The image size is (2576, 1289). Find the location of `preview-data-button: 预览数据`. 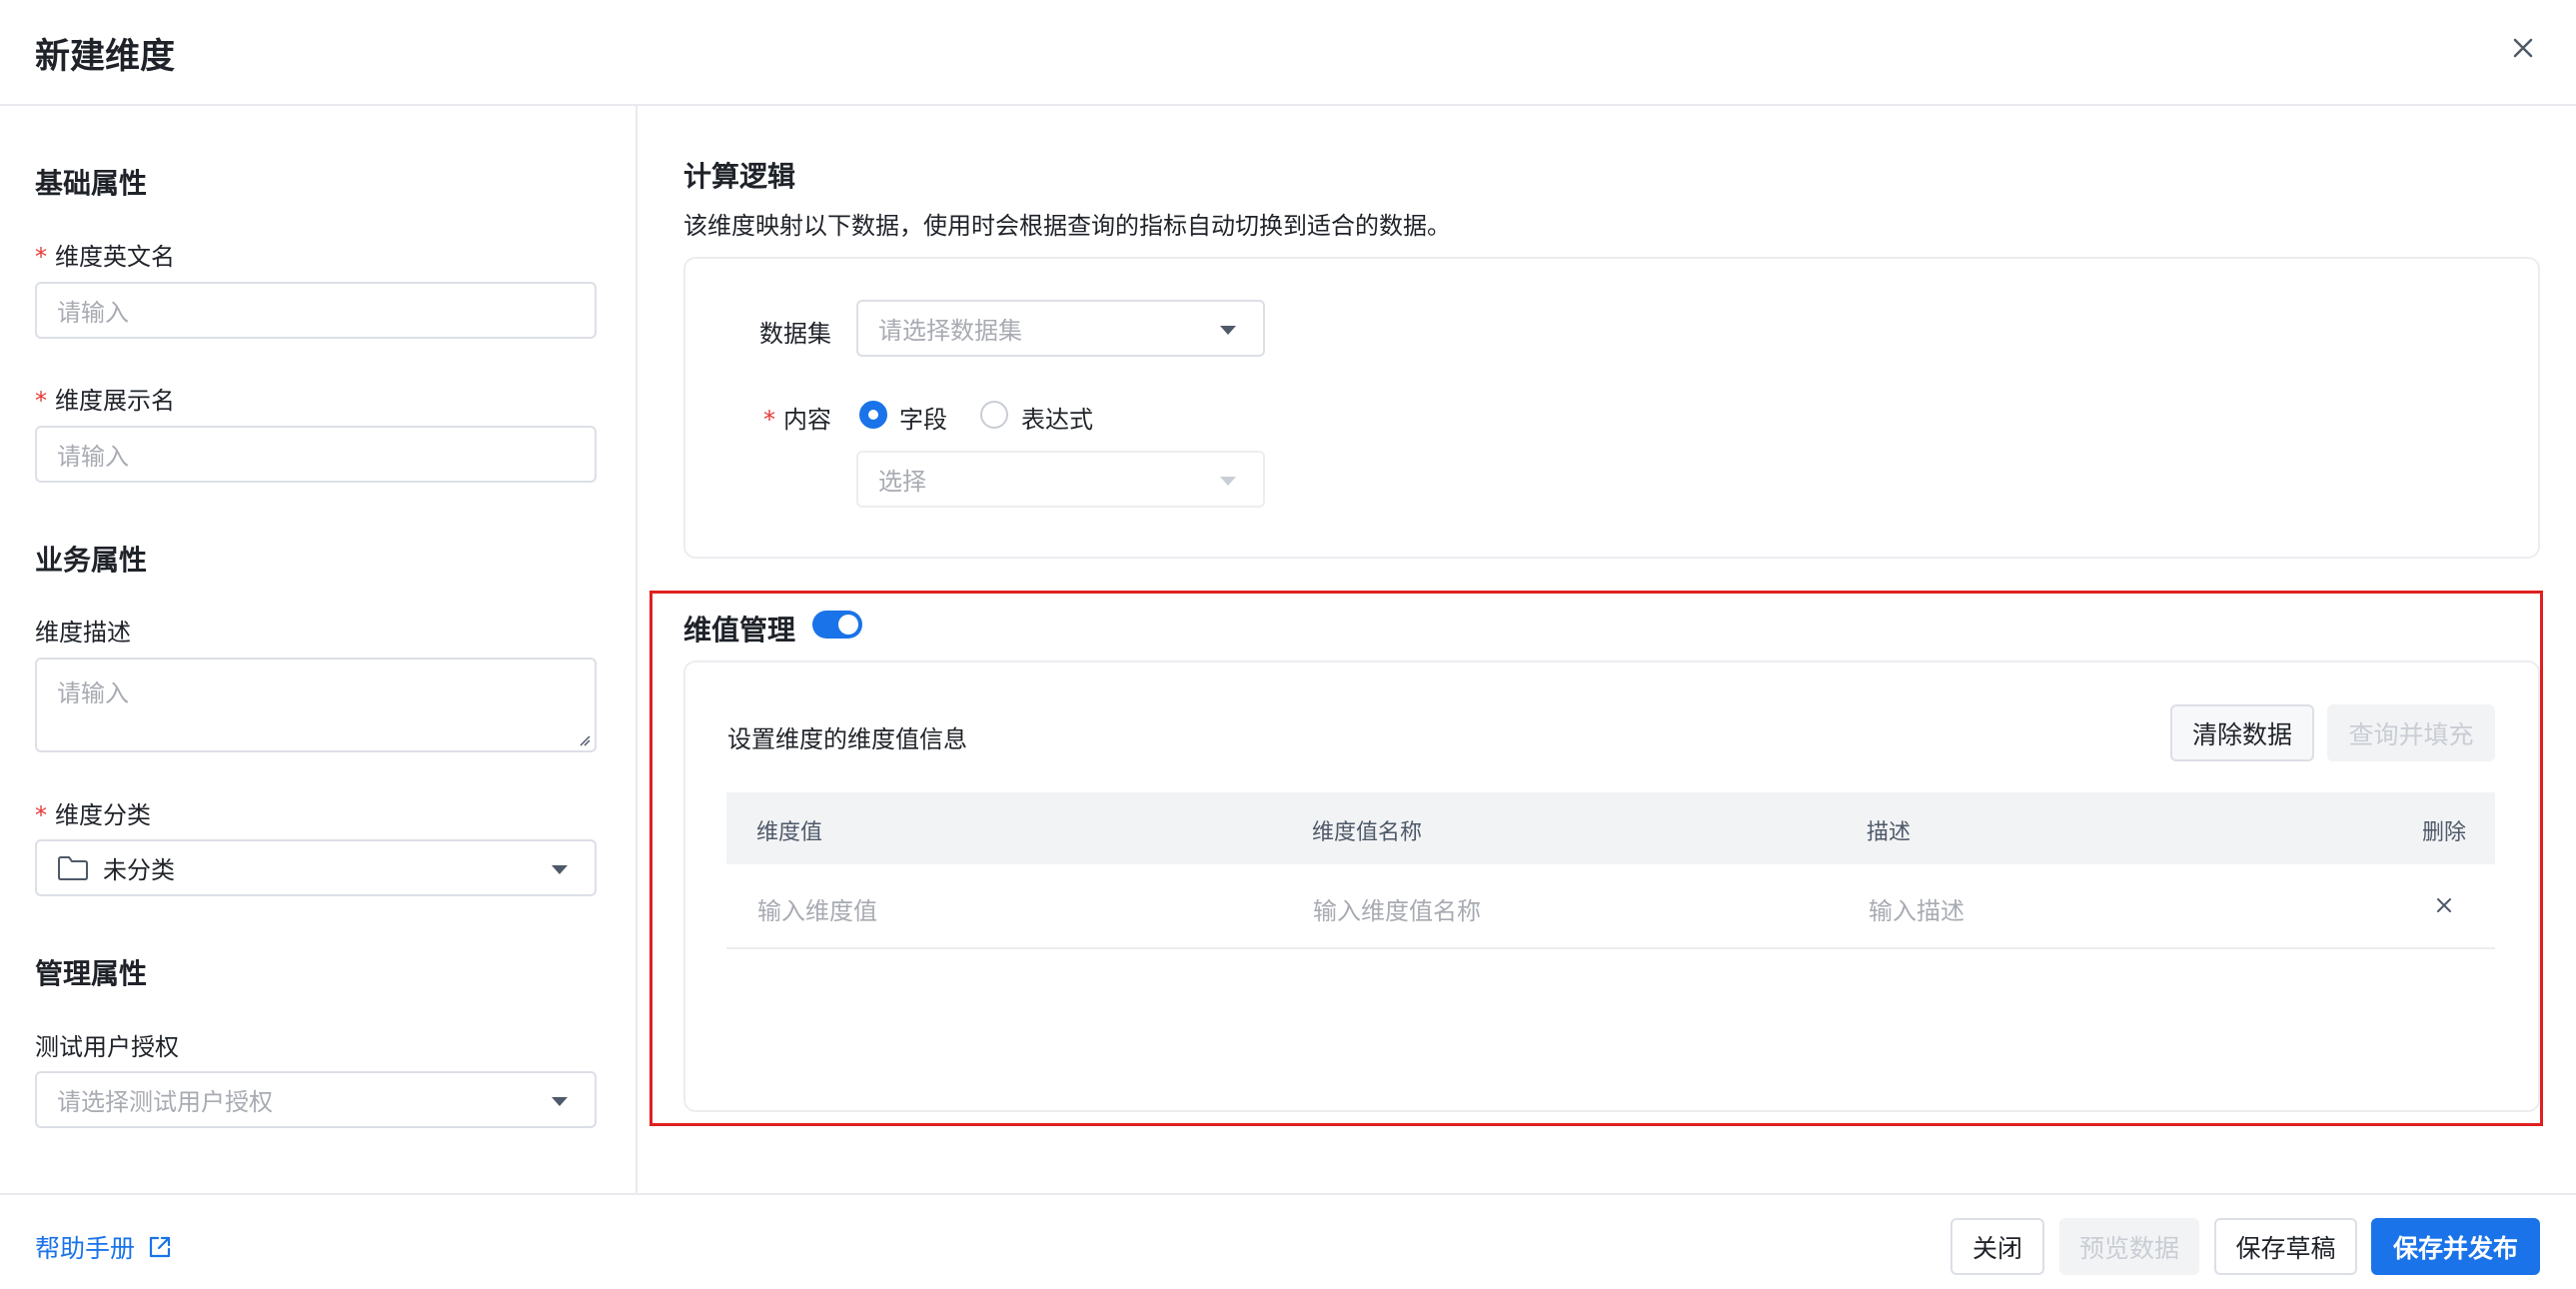

preview-data-button: 预览数据 is located at coordinates (2129, 1246).